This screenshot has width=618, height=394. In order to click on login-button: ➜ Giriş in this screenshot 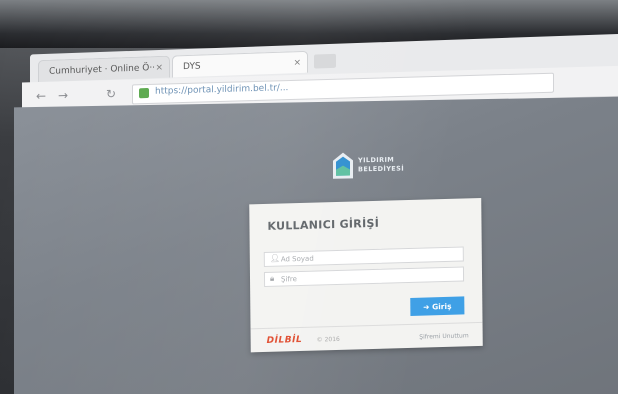, I will do `click(437, 306)`.